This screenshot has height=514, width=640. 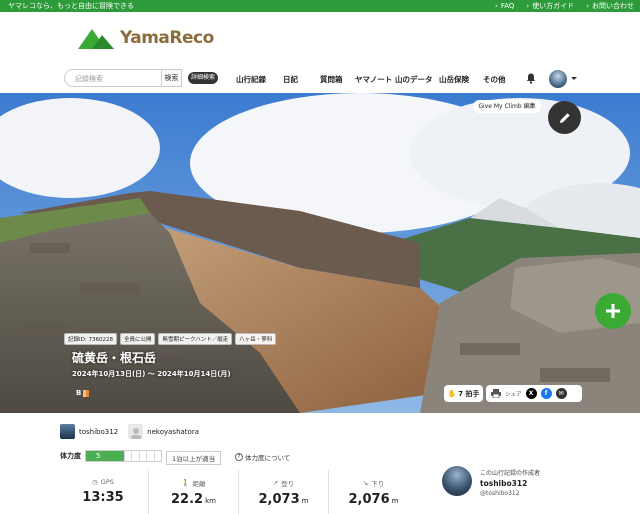 I want to click on clap-button: ✋ 7 拍手, so click(x=463, y=393).